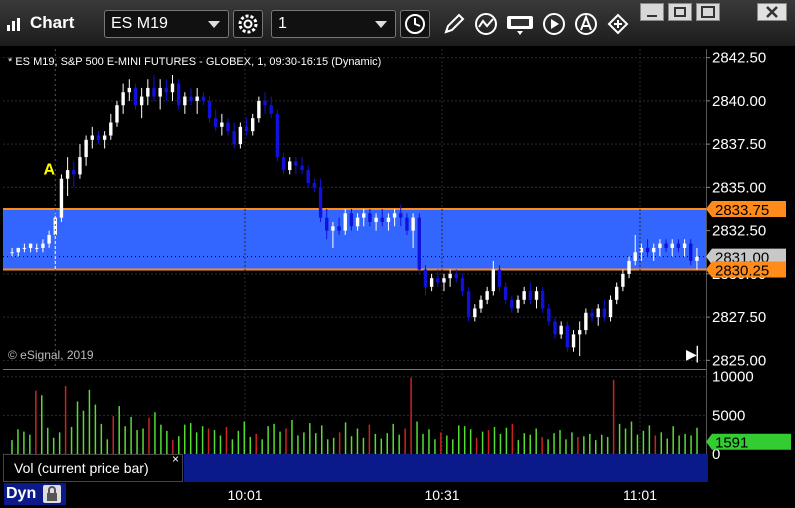 This screenshot has width=795, height=508. What do you see at coordinates (333, 24) in the screenshot?
I see `interval-combobox: 1` at bounding box center [333, 24].